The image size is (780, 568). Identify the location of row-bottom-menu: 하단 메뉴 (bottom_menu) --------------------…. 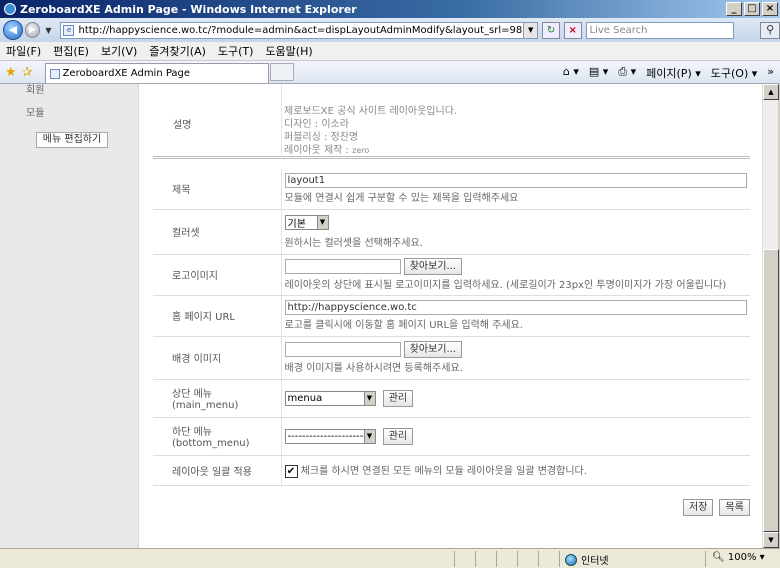
(451, 436).